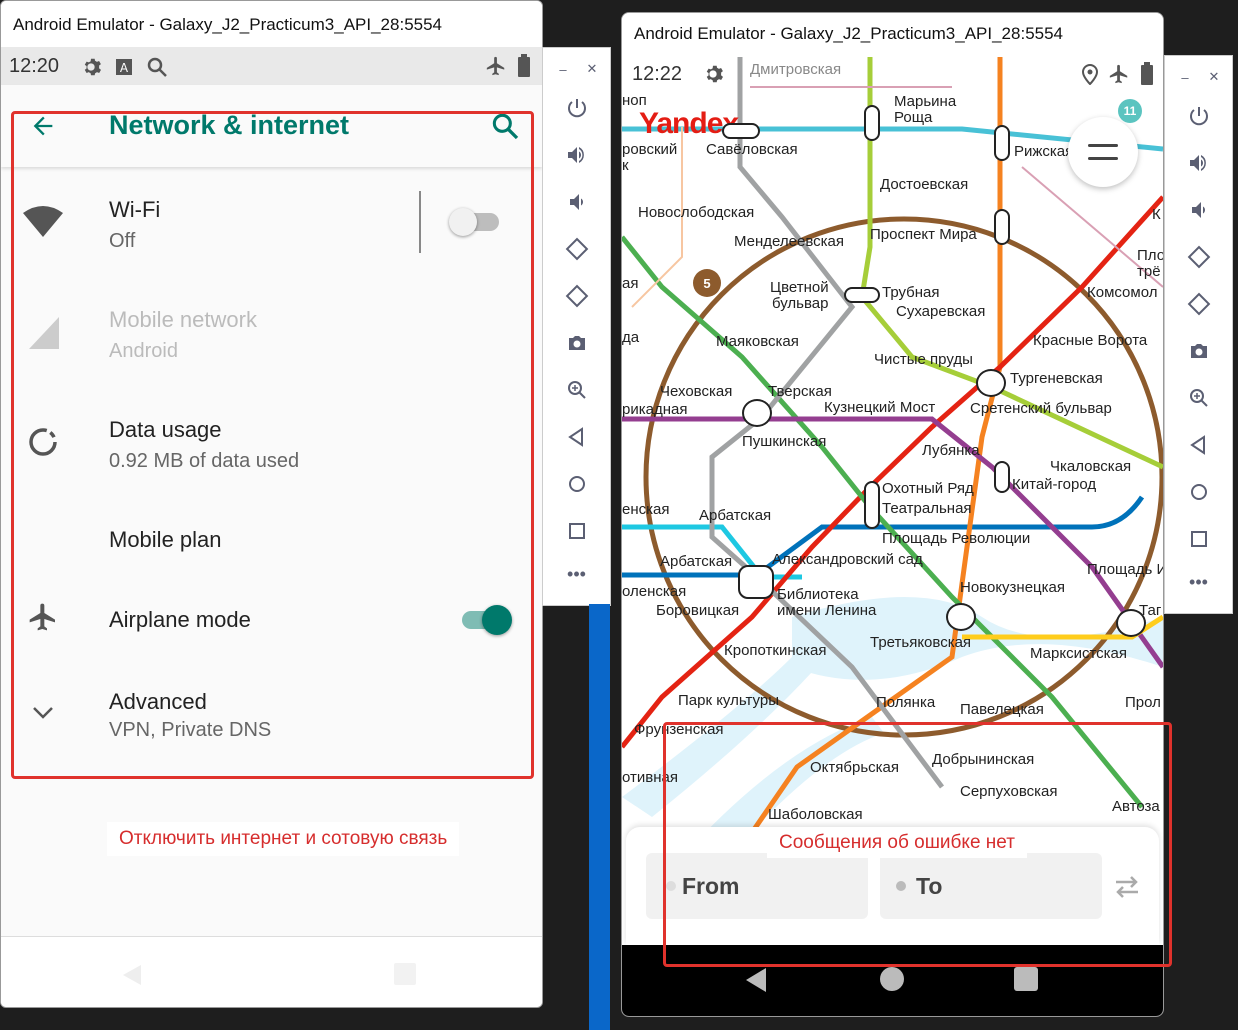 The width and height of the screenshot is (1238, 1030). Describe the element at coordinates (799, 287) in the screenshot. I see `station-label: Цветной` at that location.